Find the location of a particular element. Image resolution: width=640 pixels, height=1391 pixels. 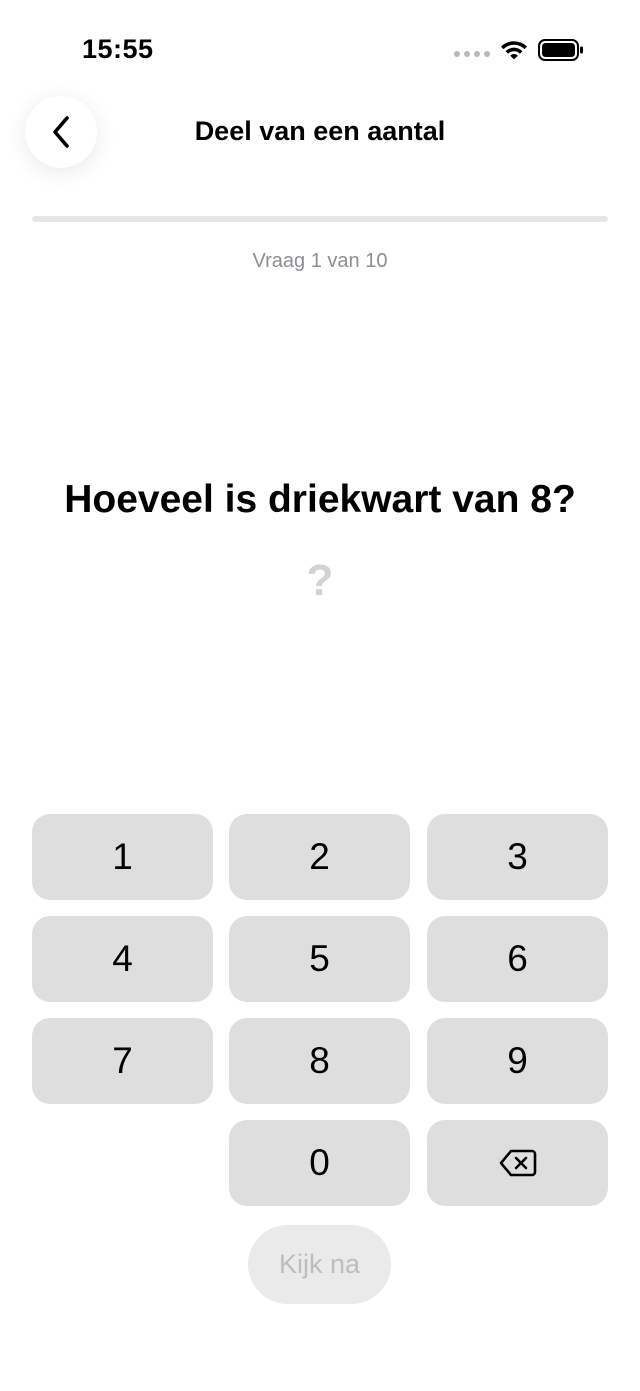

battery-icon is located at coordinates (560, 50).